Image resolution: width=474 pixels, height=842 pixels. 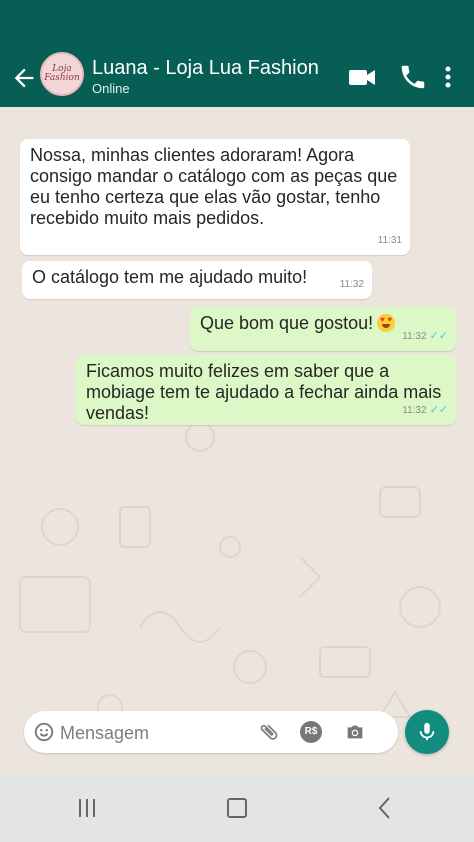 I want to click on more-options-icon, so click(x=448, y=77).